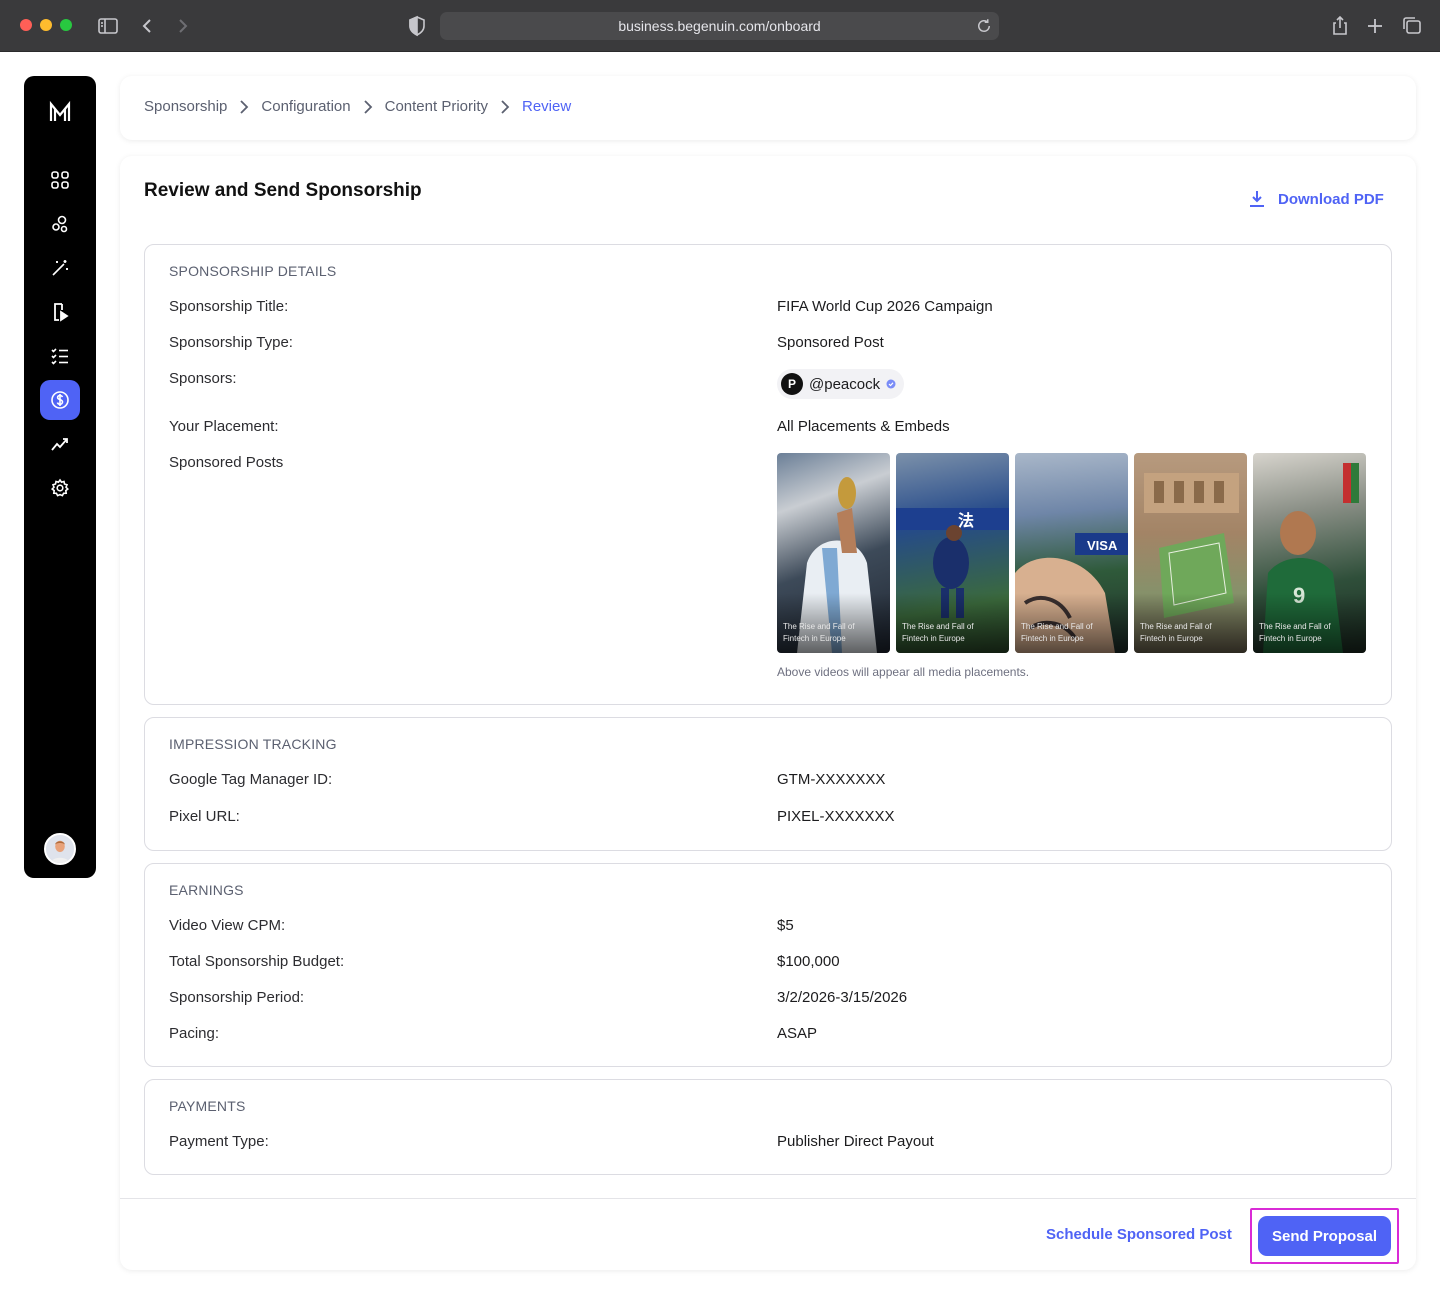 Image resolution: width=1440 pixels, height=1295 pixels. I want to click on breadcrumb-review: Review, so click(546, 106).